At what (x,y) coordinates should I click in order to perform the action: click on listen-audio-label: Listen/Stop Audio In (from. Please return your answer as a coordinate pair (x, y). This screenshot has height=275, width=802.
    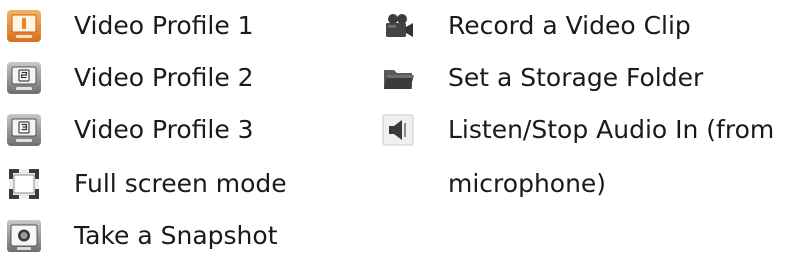
    Looking at the image, I should click on (611, 129).